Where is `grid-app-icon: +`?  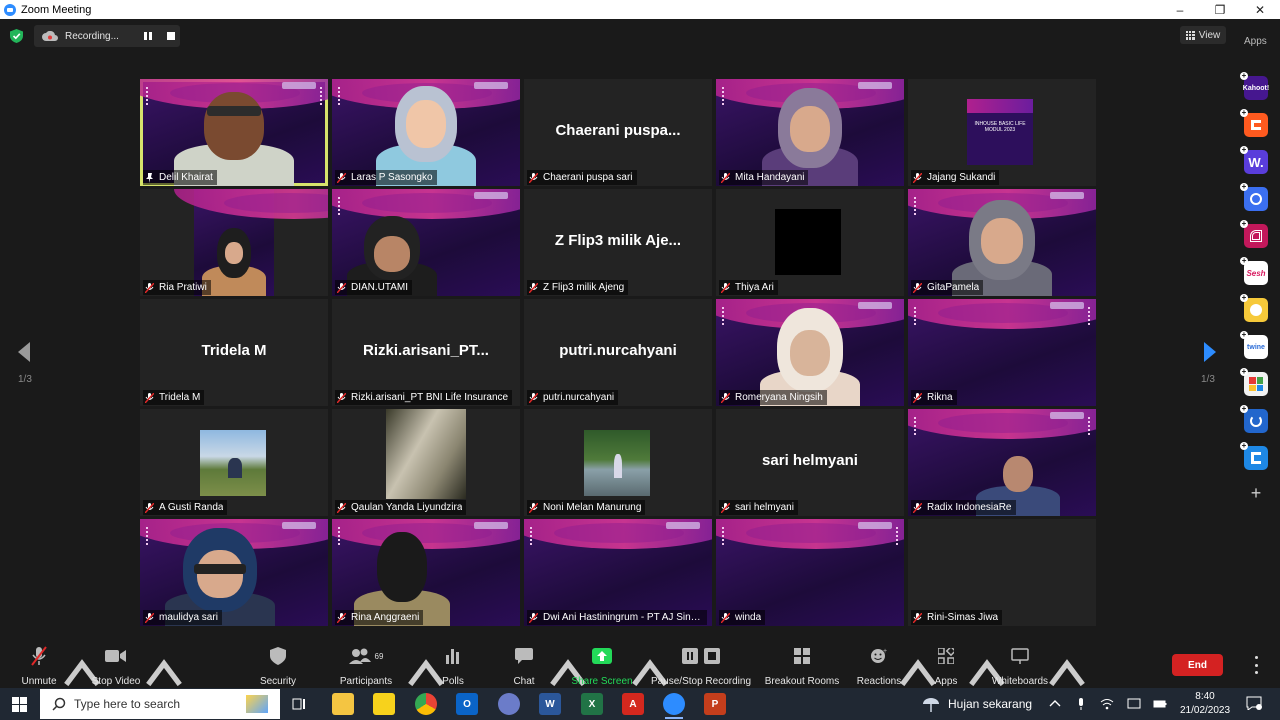 grid-app-icon: + is located at coordinates (1254, 382).